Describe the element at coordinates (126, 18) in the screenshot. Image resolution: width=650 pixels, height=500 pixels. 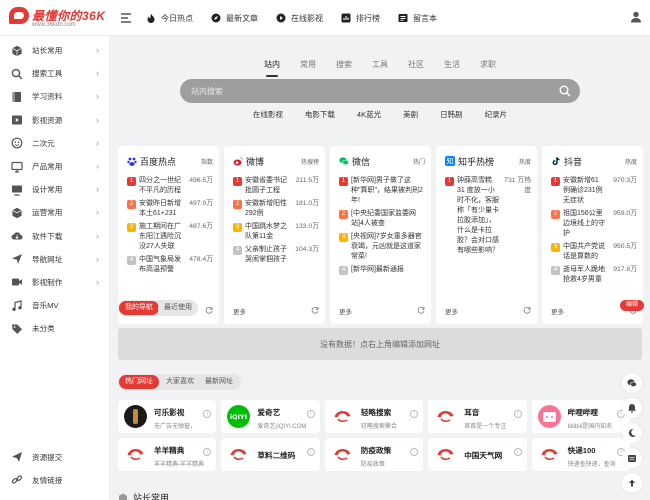
I see `menu-toggle-icon` at that location.